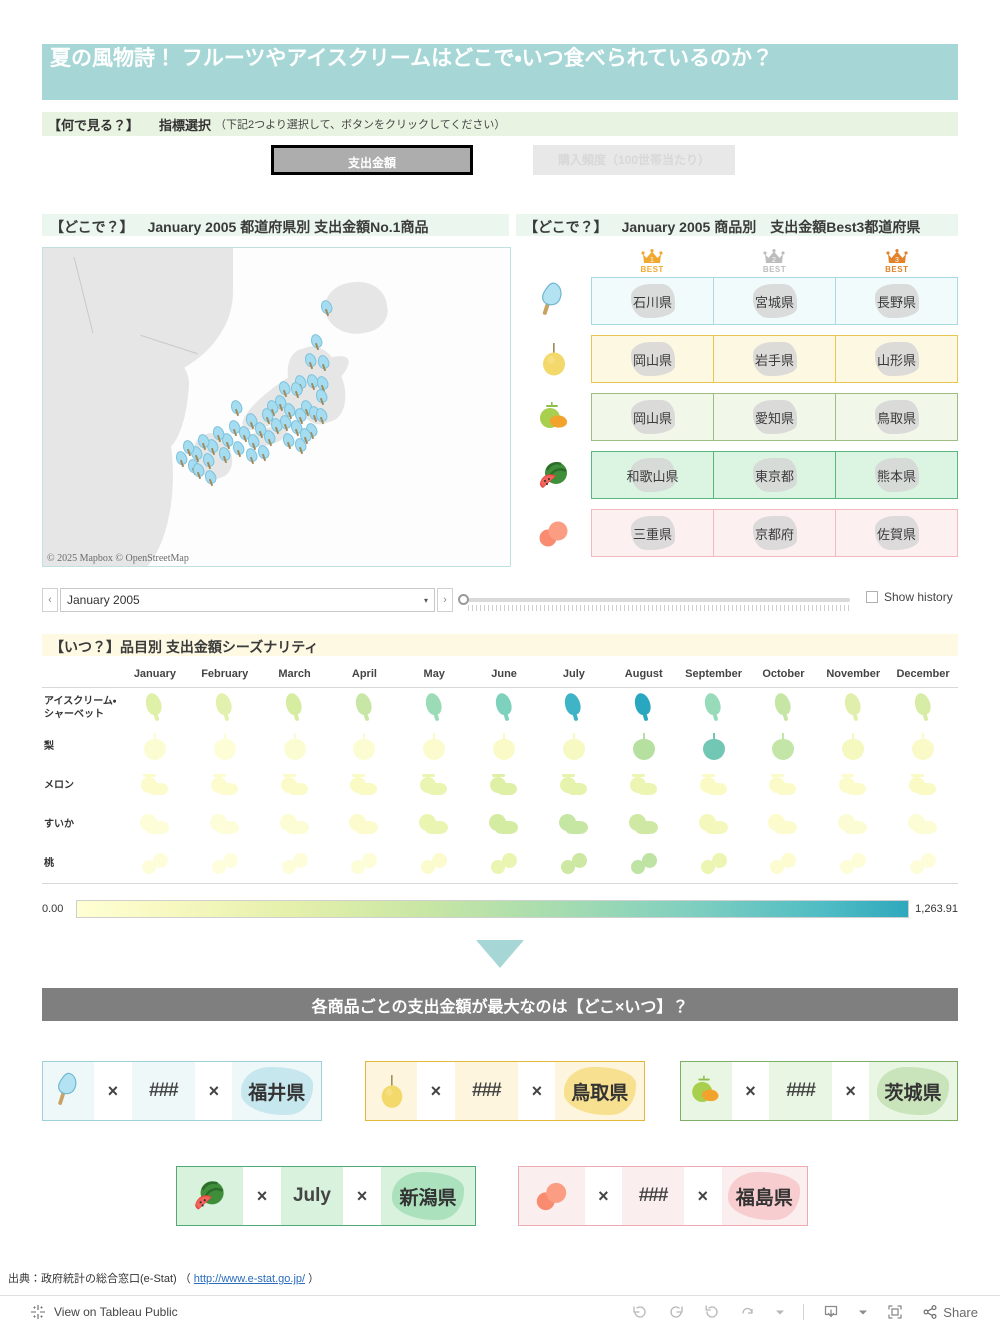 The image size is (1000, 1328). I want to click on max-card-ice-cream: × ### × 福井県, so click(182, 1091).